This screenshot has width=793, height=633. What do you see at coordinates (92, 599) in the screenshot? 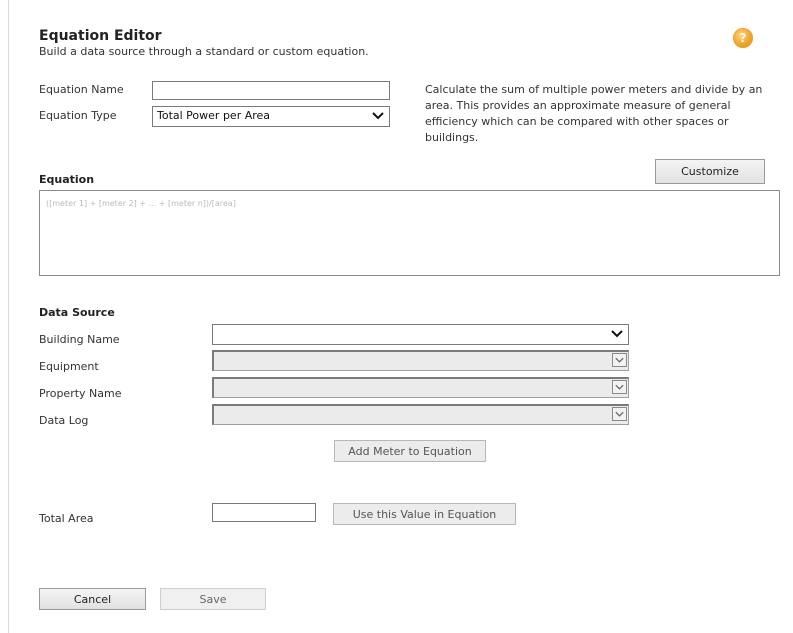
I see `cancel-button: Cancel` at bounding box center [92, 599].